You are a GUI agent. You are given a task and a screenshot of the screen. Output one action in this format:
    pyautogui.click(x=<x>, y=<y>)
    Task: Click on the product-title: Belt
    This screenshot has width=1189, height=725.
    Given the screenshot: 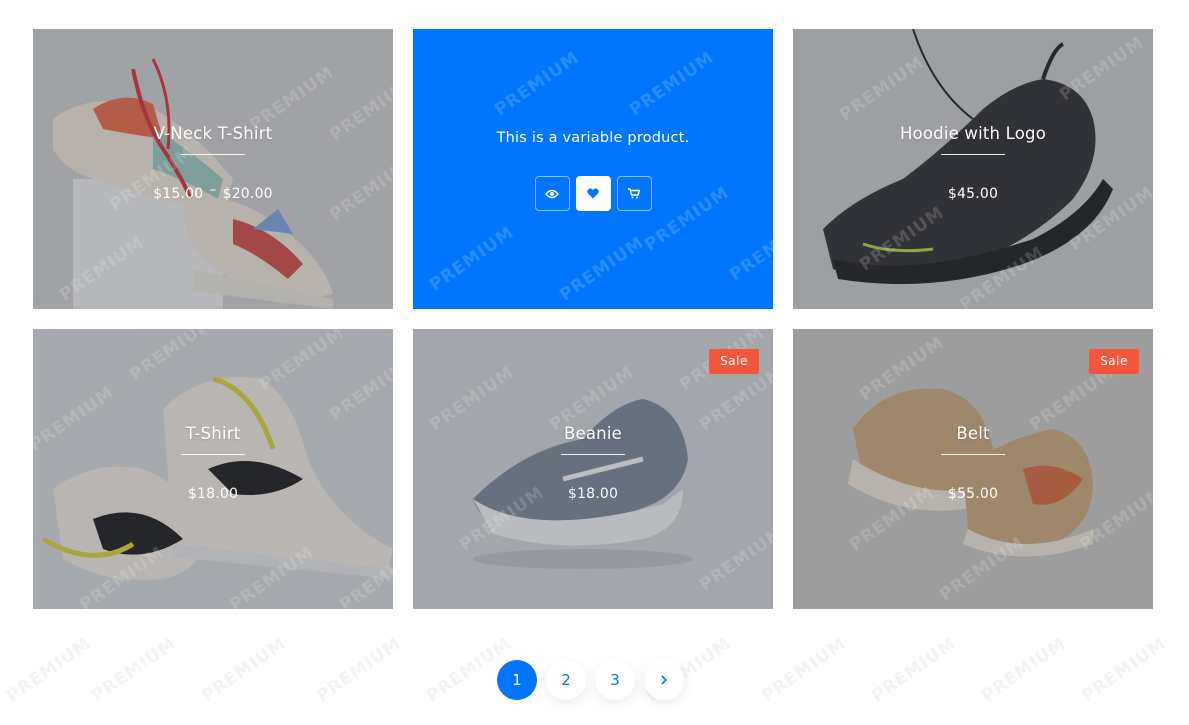 What is the action you would take?
    pyautogui.click(x=973, y=433)
    